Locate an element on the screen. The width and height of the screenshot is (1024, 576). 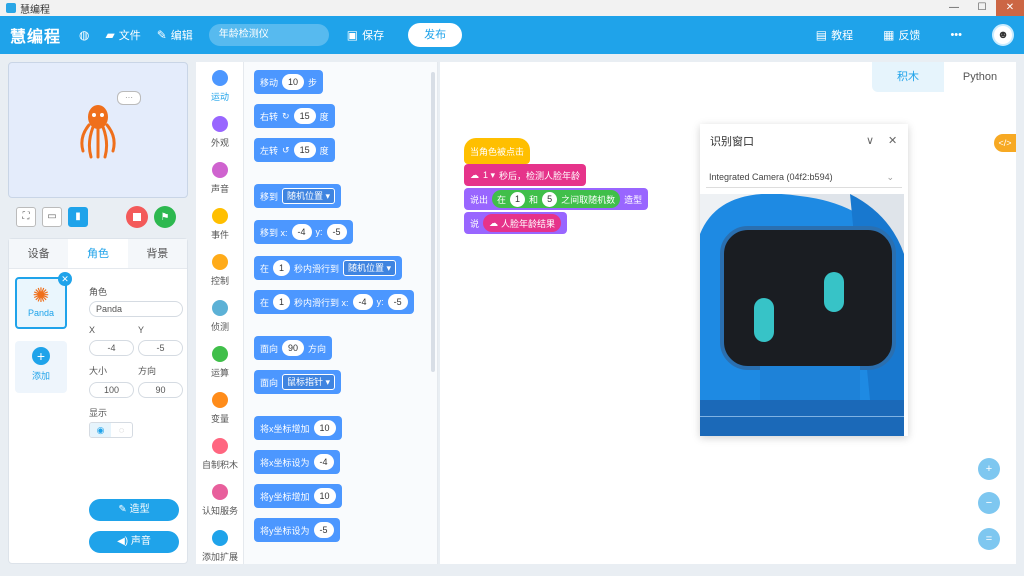
direction-input: 90 is located at coordinates (160, 390).